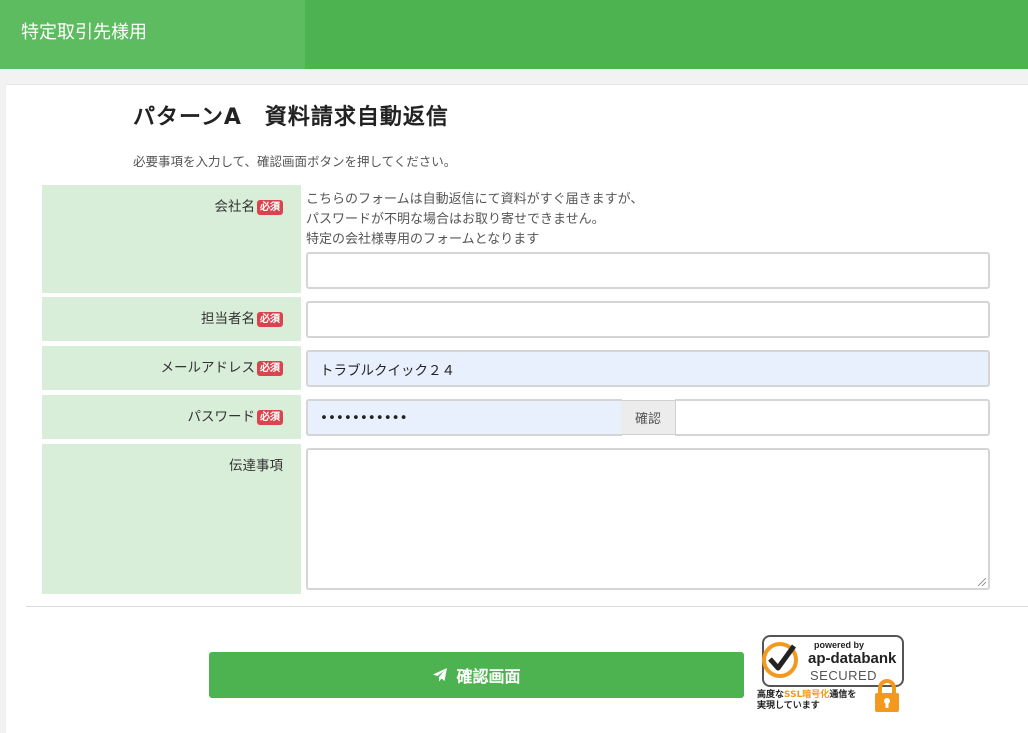 The height and width of the screenshot is (733, 1028). Describe the element at coordinates (84, 32) in the screenshot. I see `header-title: 特定取引先様用` at that location.